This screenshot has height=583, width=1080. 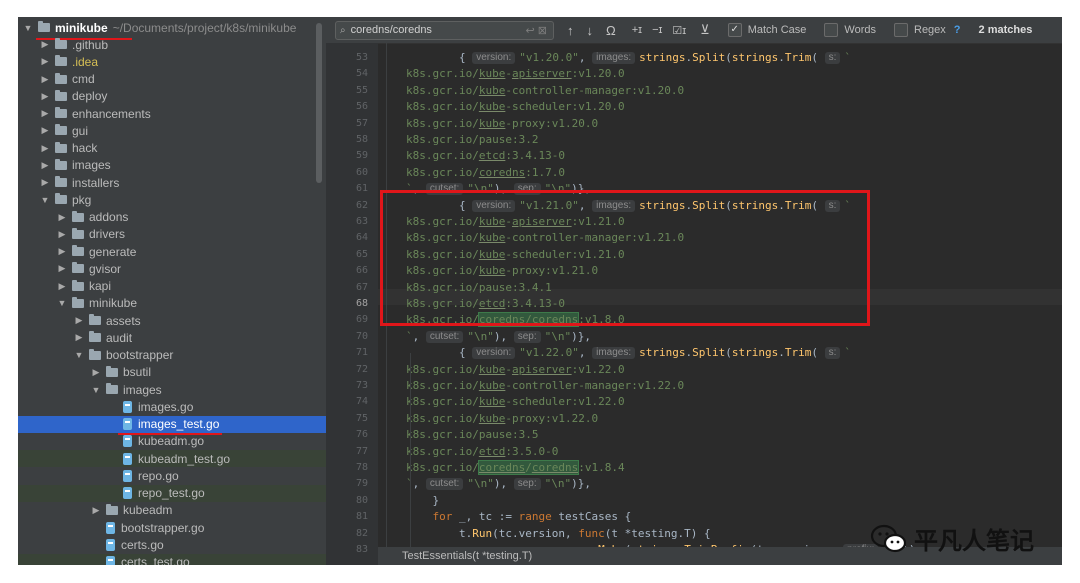 I want to click on tree-file-item: bootstrapper.go, so click(x=172, y=527).